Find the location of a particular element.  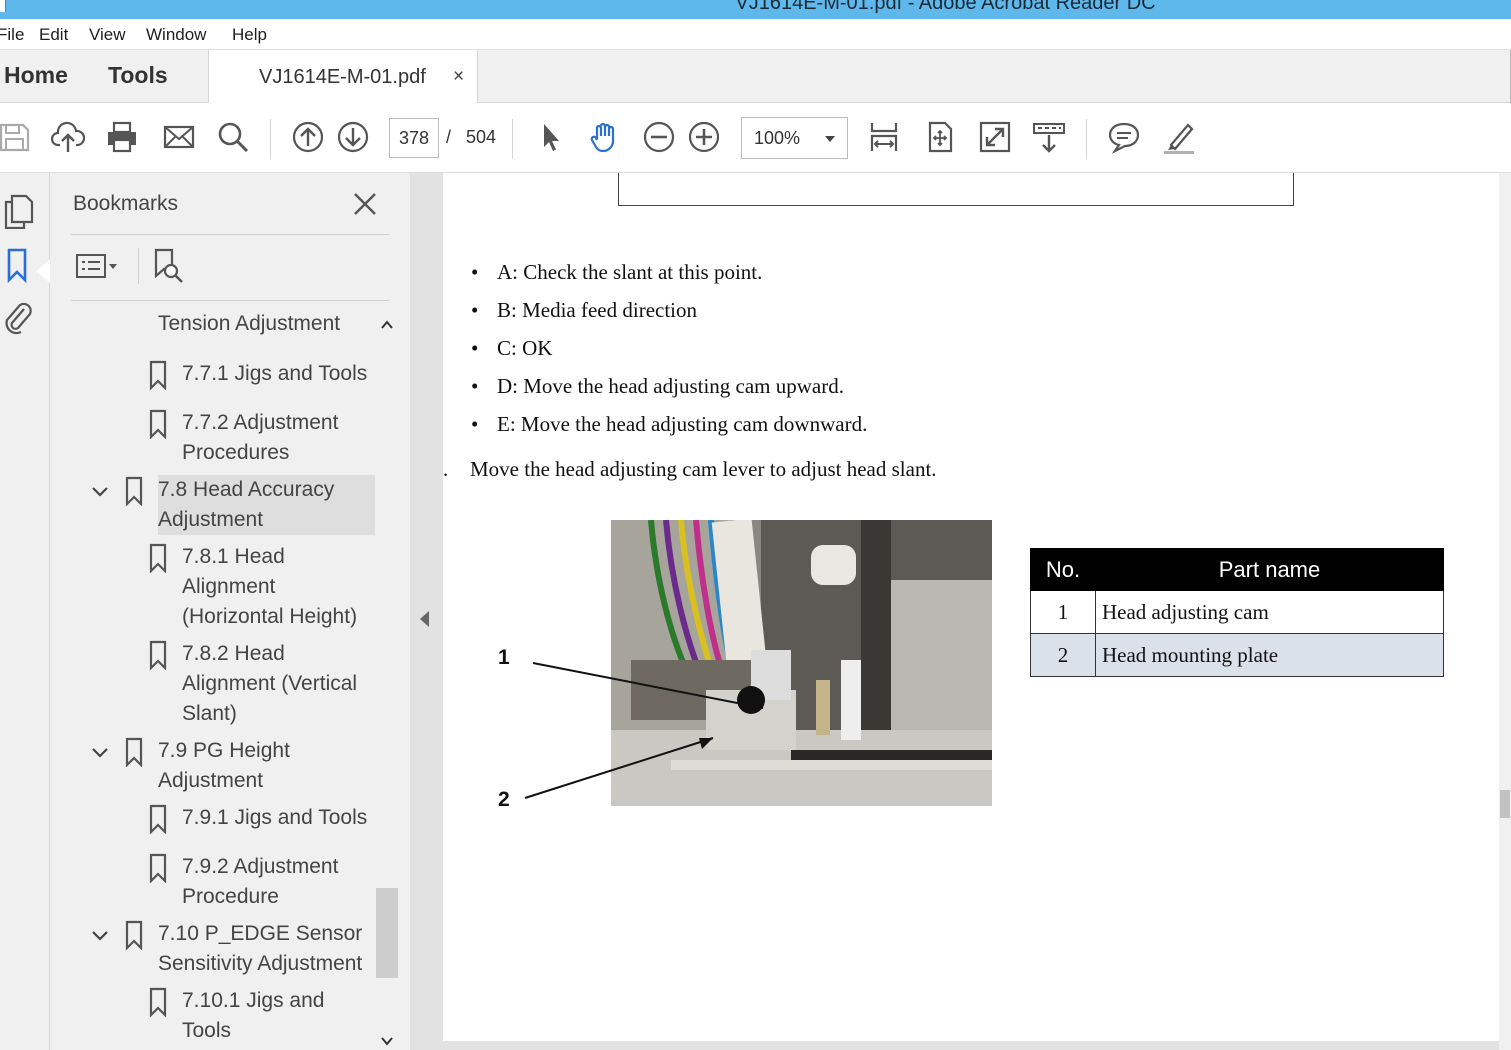

bookmark-item: 7.9 PG Height Adjustment is located at coordinates (224, 766).